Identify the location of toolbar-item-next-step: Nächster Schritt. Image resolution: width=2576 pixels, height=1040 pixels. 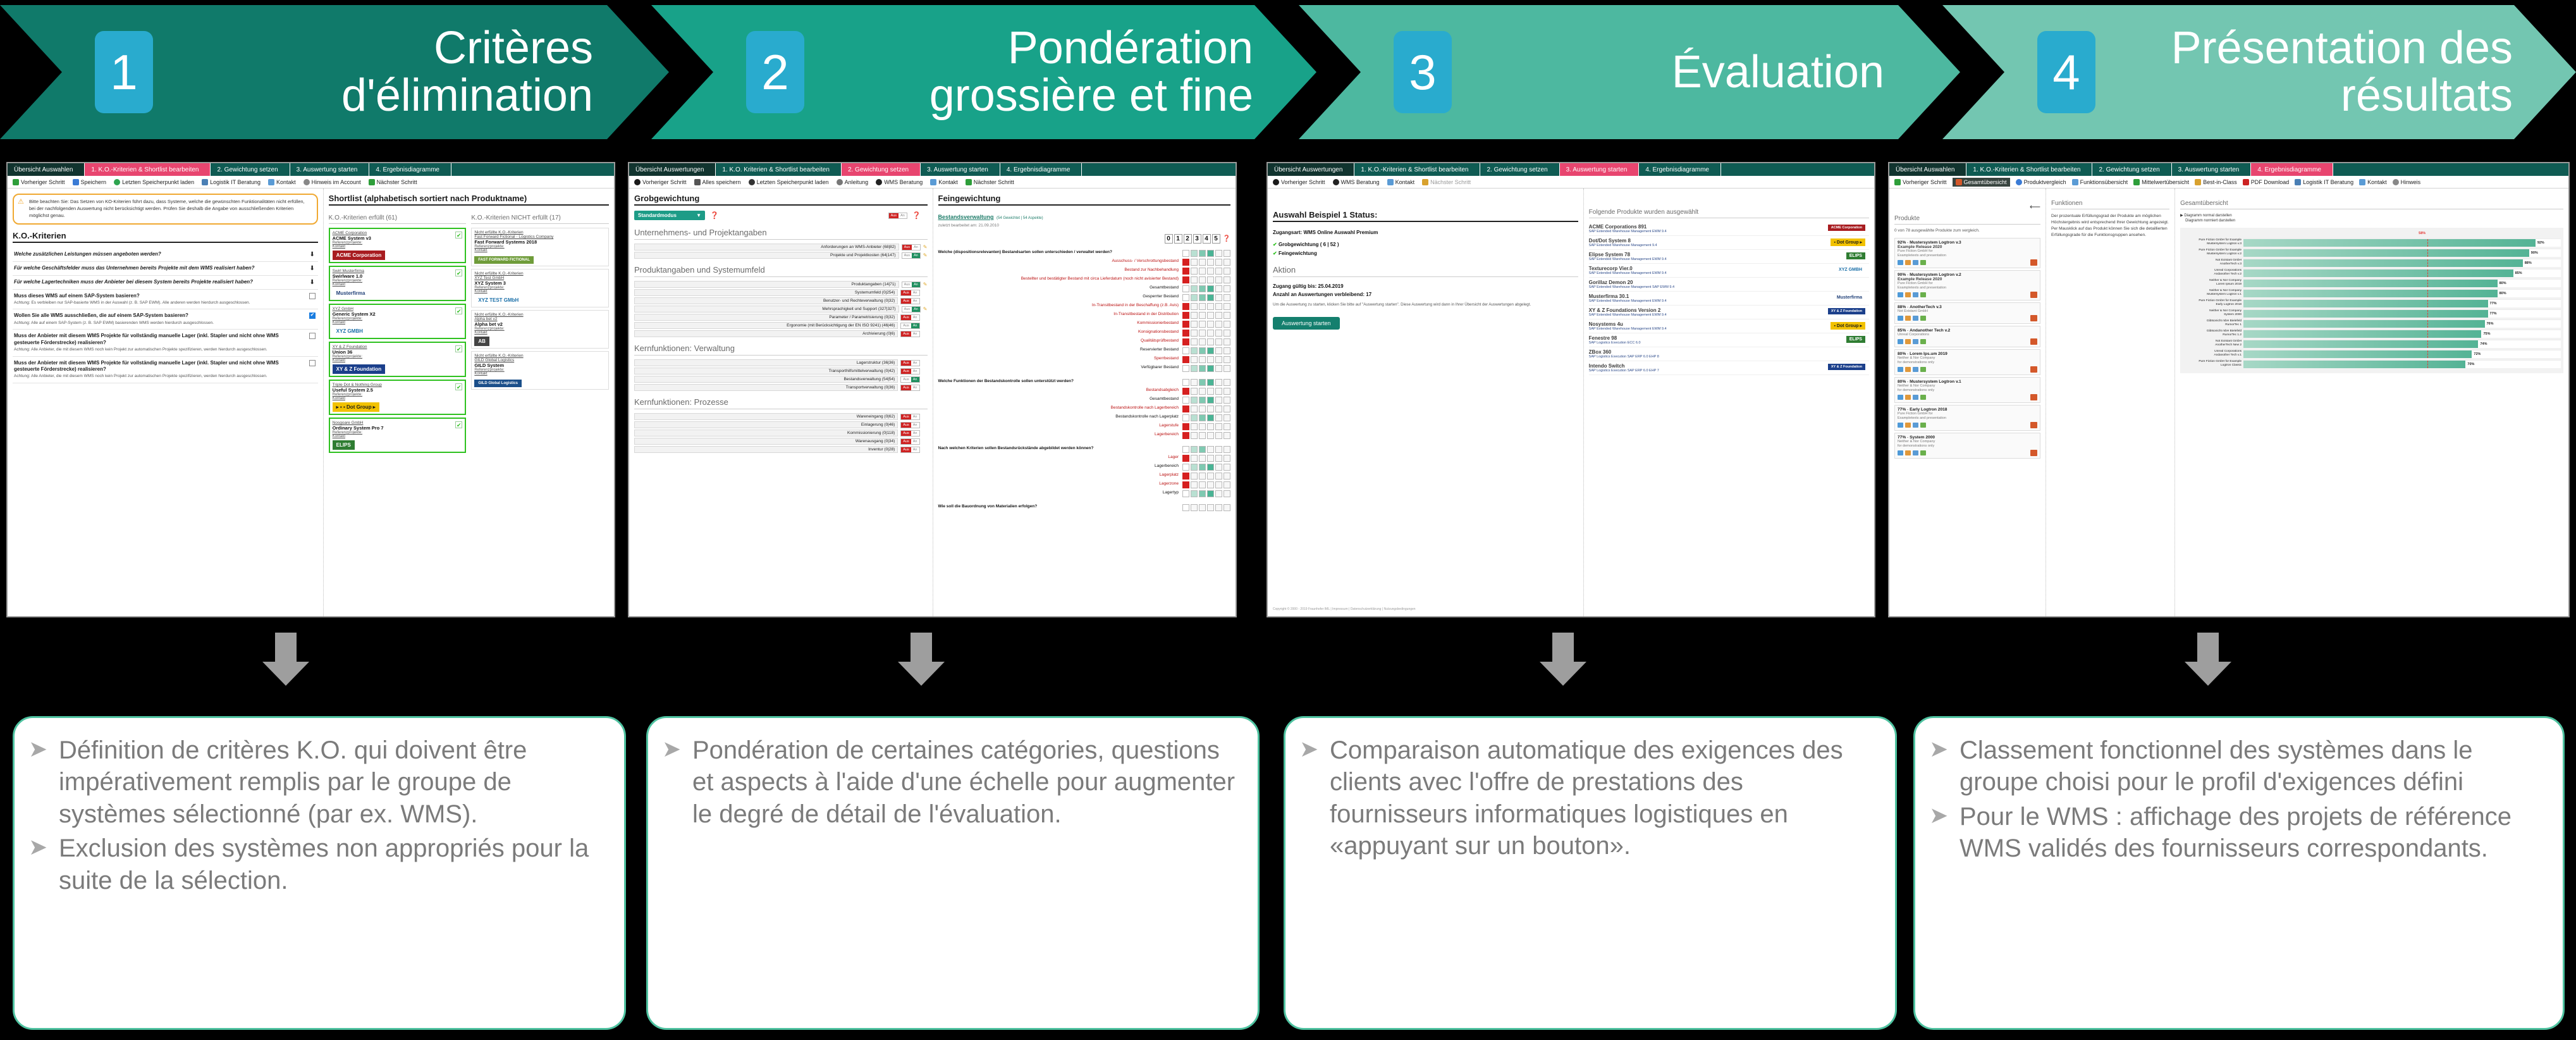
(392, 181).